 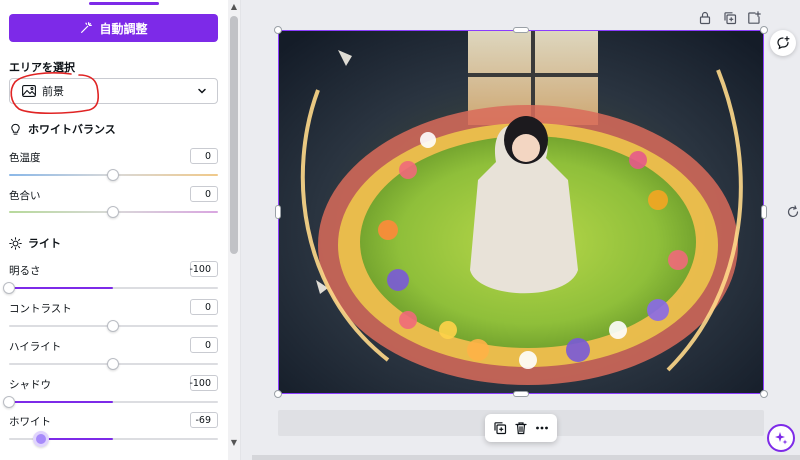 What do you see at coordinates (521, 394) in the screenshot?
I see `resize-handle-bottom` at bounding box center [521, 394].